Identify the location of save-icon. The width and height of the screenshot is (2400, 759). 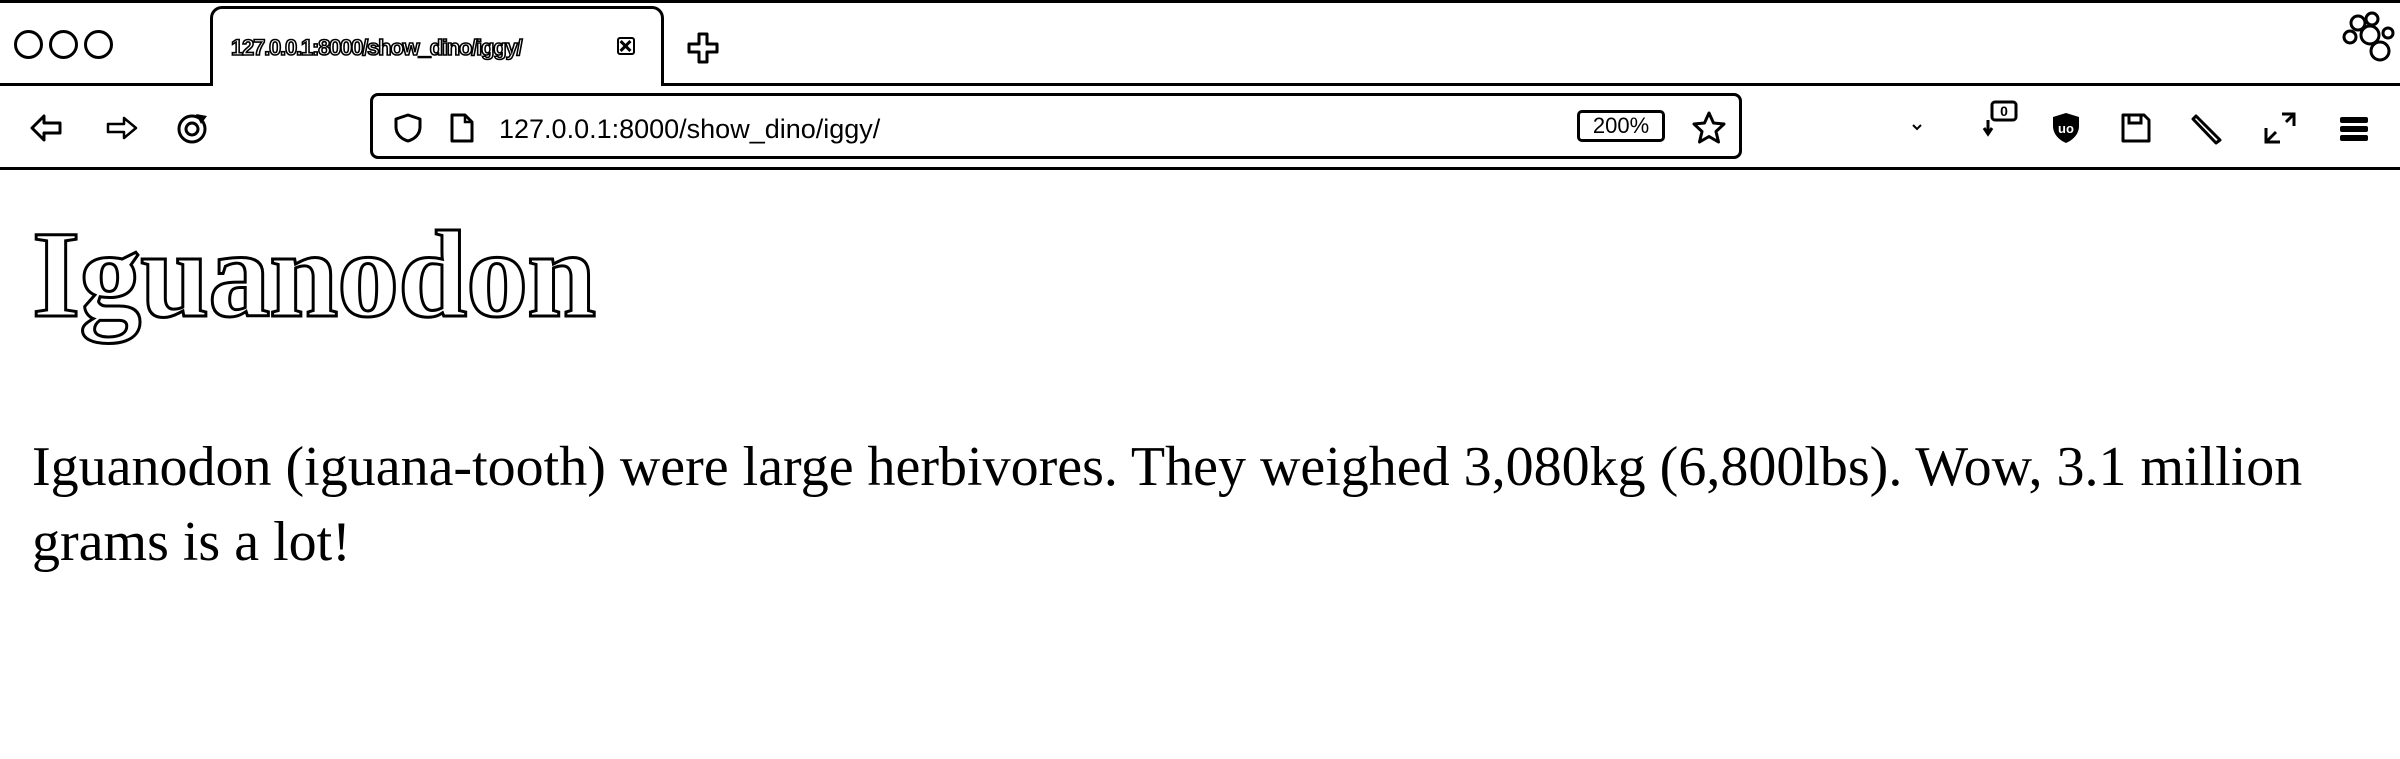
(2136, 128).